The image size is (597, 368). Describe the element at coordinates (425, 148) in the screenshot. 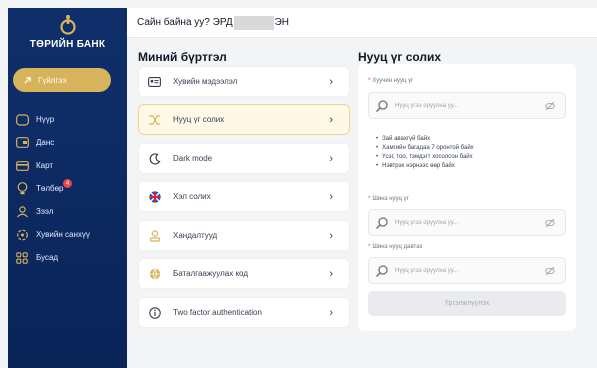

I see `rule-item: Хамгийн багадаа 7 оронтой байх` at that location.